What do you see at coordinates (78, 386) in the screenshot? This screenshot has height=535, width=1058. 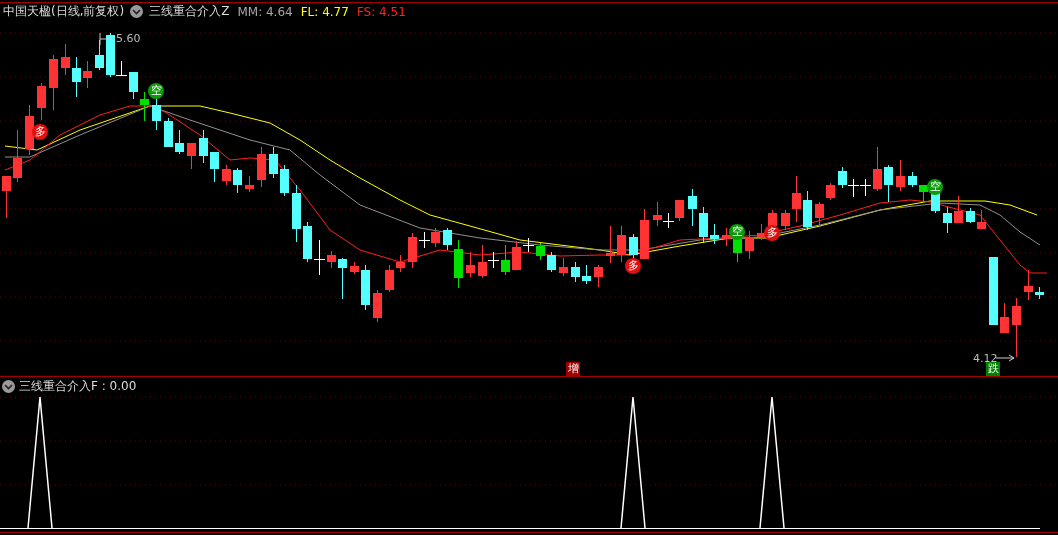 I see `indicator-pane-title: 三线重合介入F : 0.00` at bounding box center [78, 386].